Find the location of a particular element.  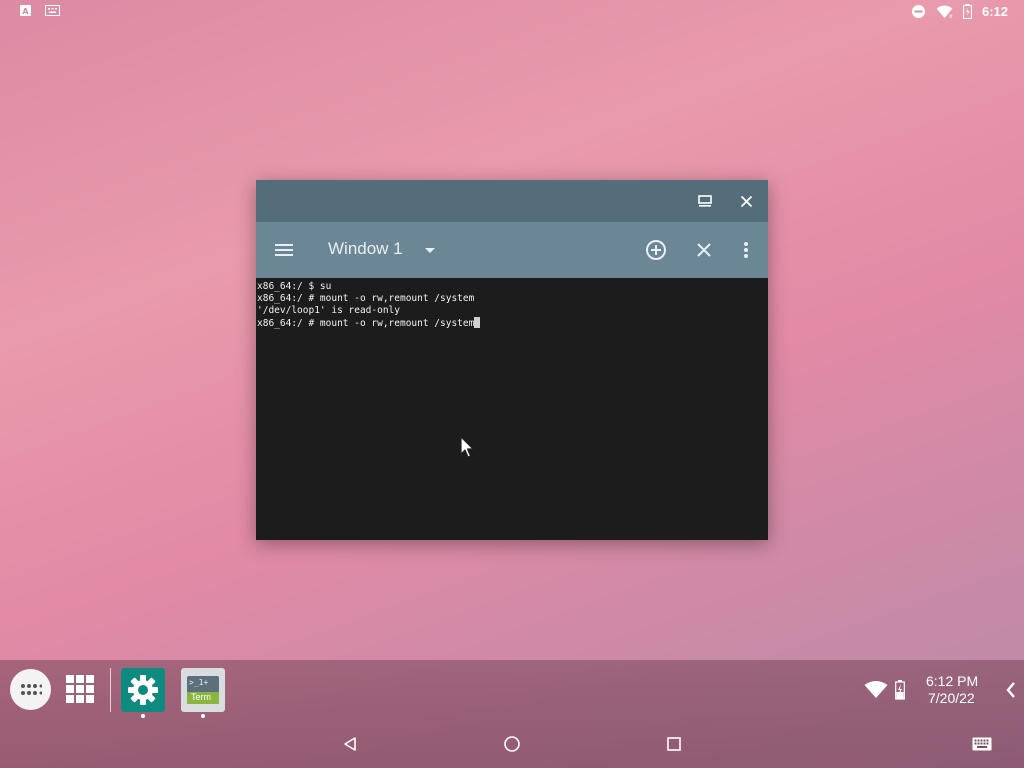

taskbar-divider is located at coordinates (110, 690).